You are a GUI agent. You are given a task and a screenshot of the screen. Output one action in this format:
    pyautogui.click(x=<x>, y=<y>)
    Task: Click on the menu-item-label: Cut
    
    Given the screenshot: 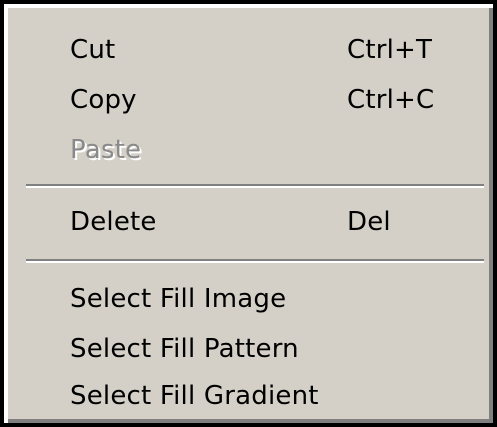 What is the action you would take?
    pyautogui.click(x=93, y=50)
    